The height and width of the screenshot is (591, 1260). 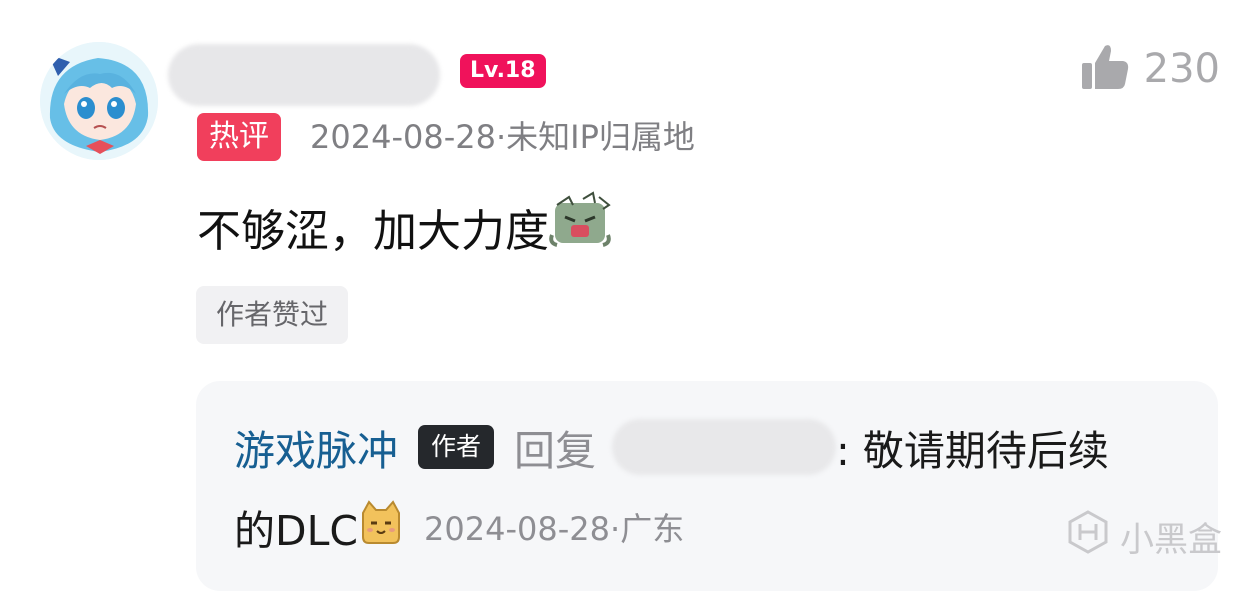 I want to click on reply-meta: 2024-08-28·广东, so click(x=554, y=529).